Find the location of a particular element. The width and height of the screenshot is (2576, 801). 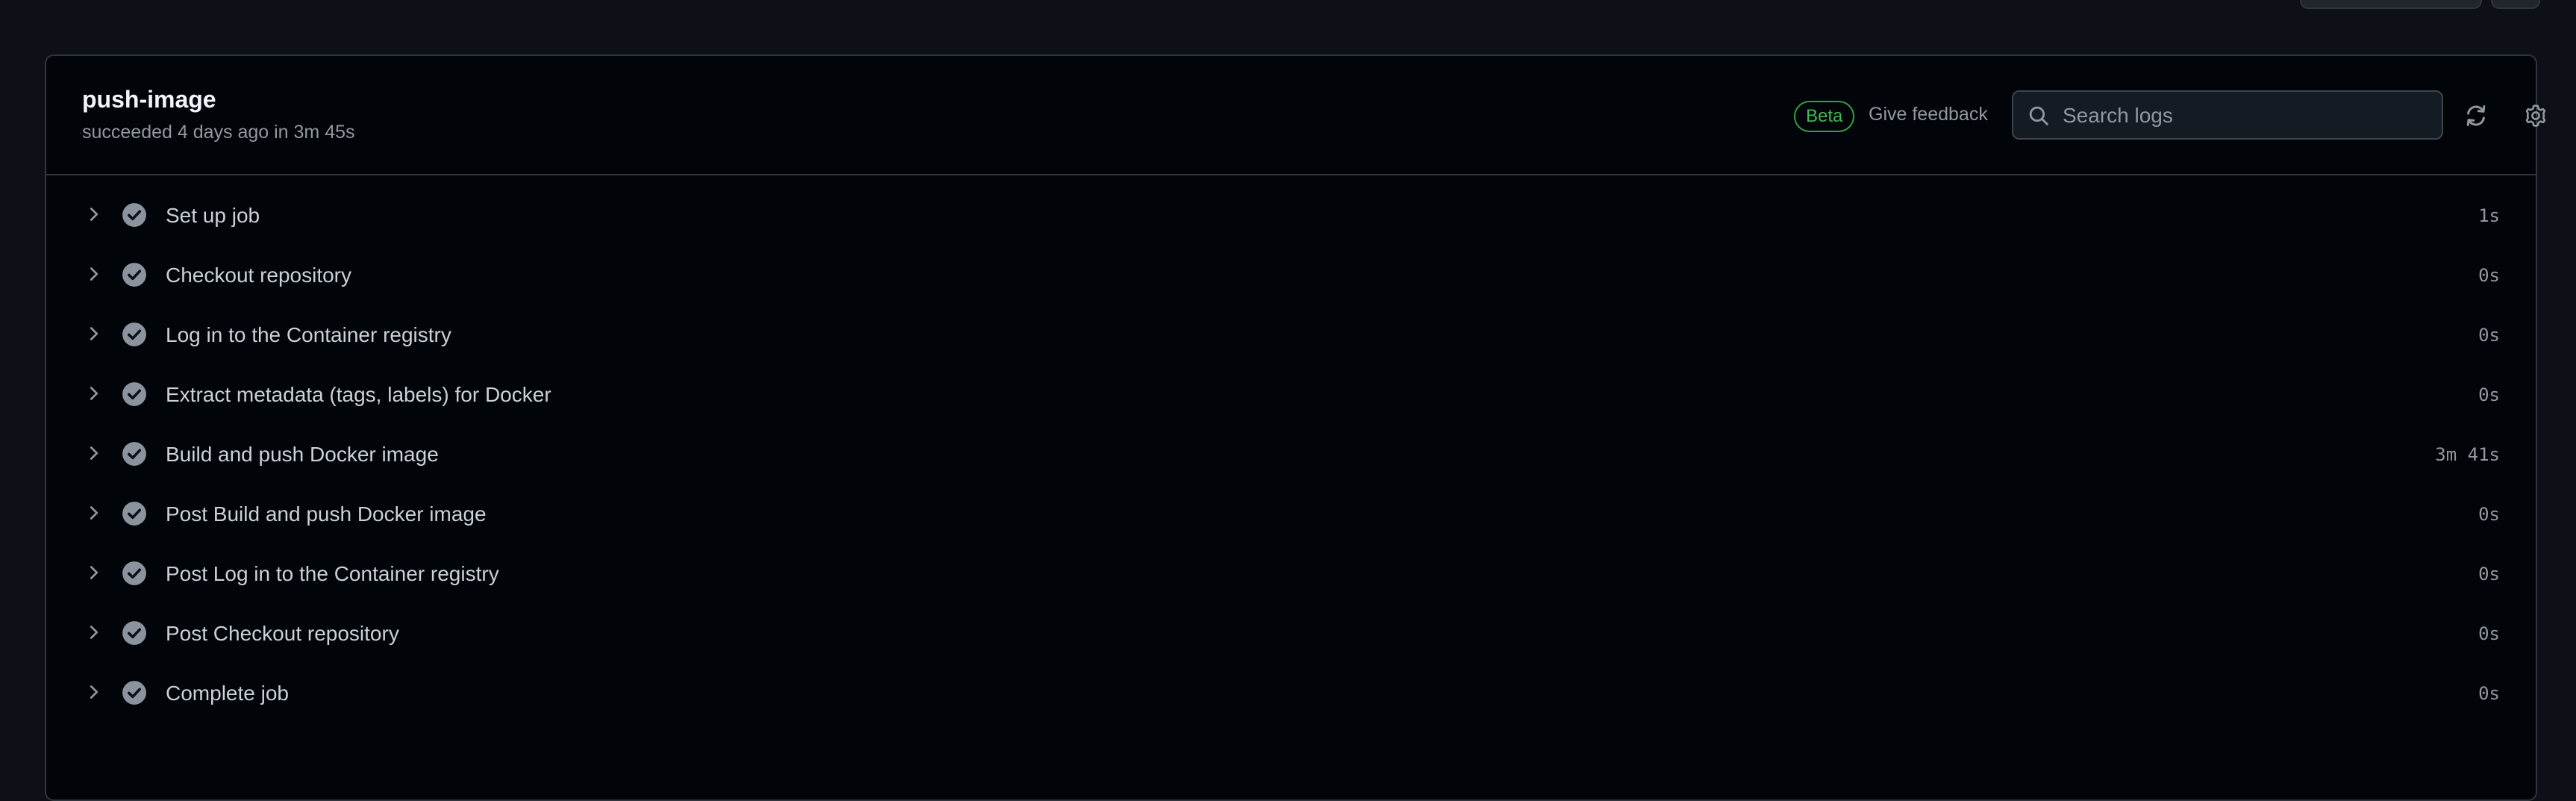

top-action-button is located at coordinates (2391, 4).